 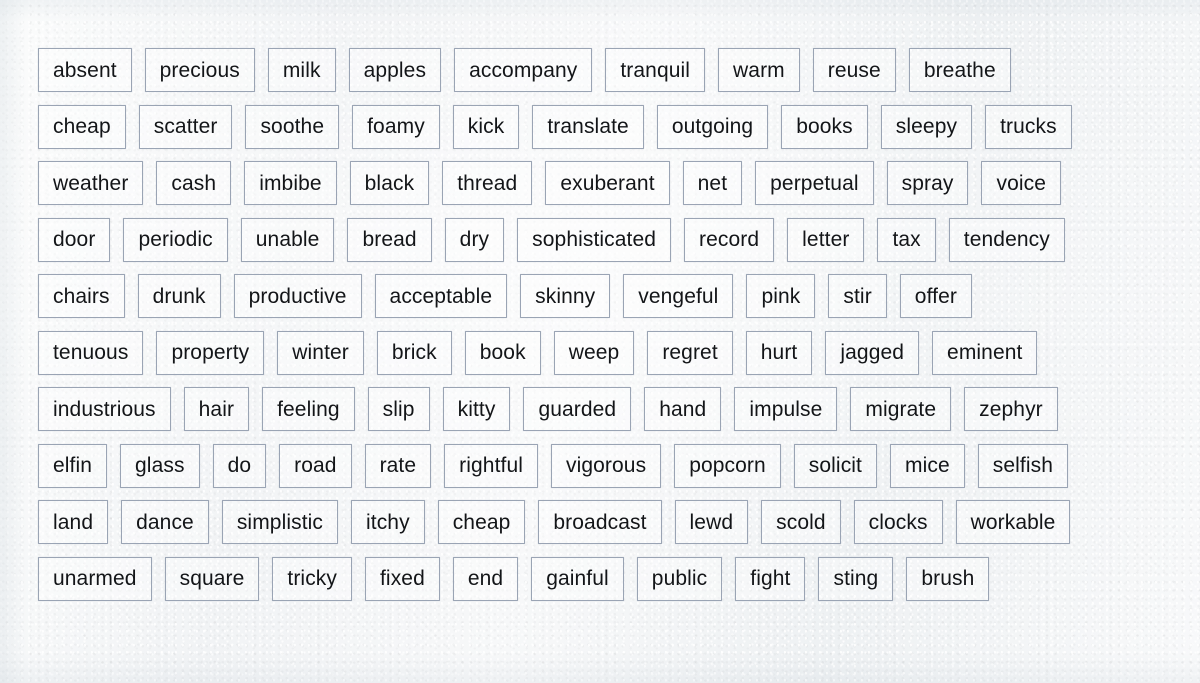 What do you see at coordinates (502, 352) in the screenshot?
I see `word-box: book` at bounding box center [502, 352].